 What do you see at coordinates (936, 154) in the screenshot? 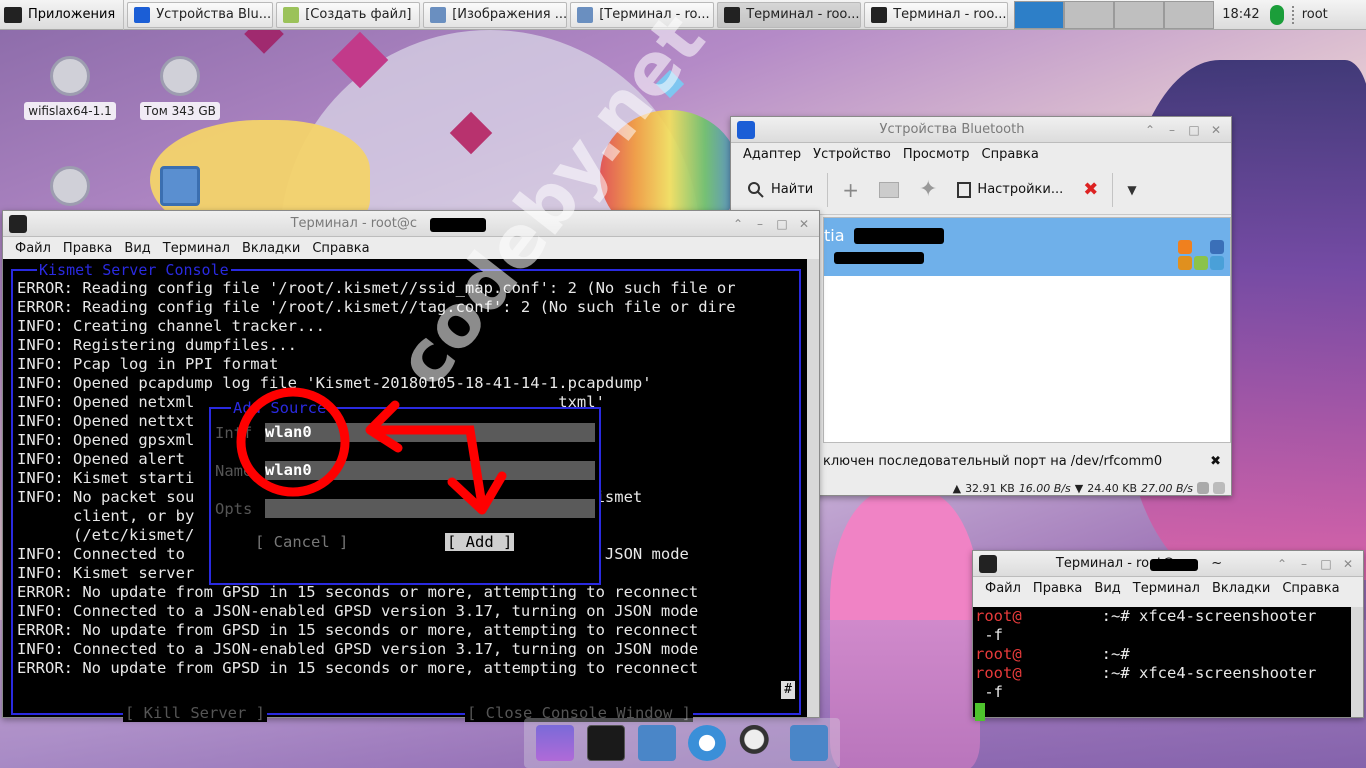
I see `menu-view: Просмотр` at bounding box center [936, 154].